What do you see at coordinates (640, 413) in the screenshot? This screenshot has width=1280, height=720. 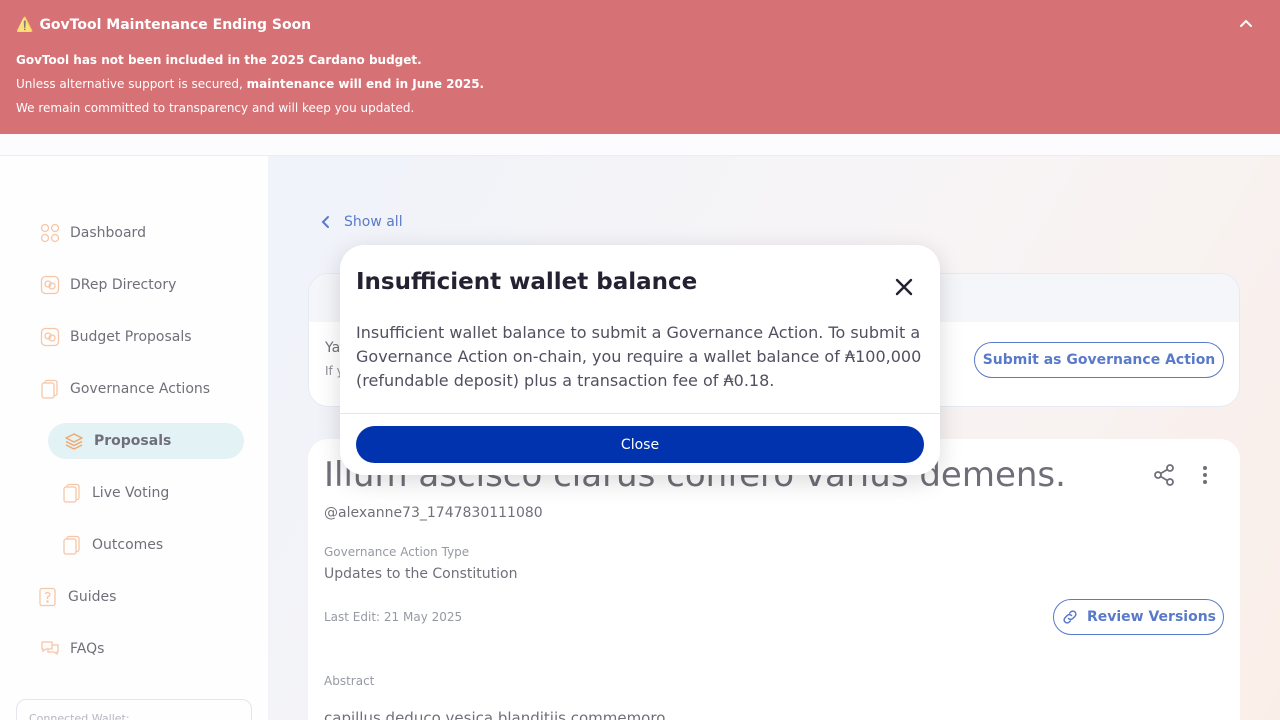 I see `modal-divider` at bounding box center [640, 413].